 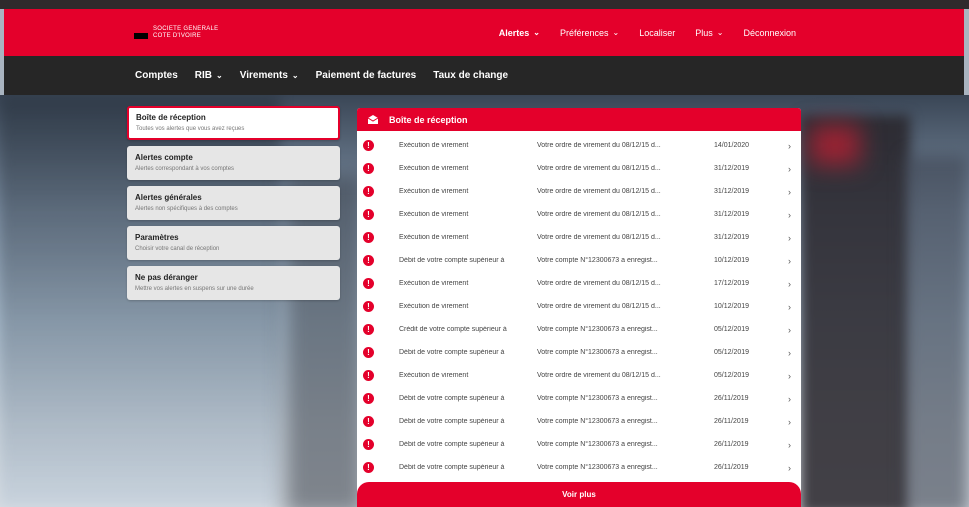 What do you see at coordinates (263, 75) in the screenshot?
I see `mainnav-label: Virements` at bounding box center [263, 75].